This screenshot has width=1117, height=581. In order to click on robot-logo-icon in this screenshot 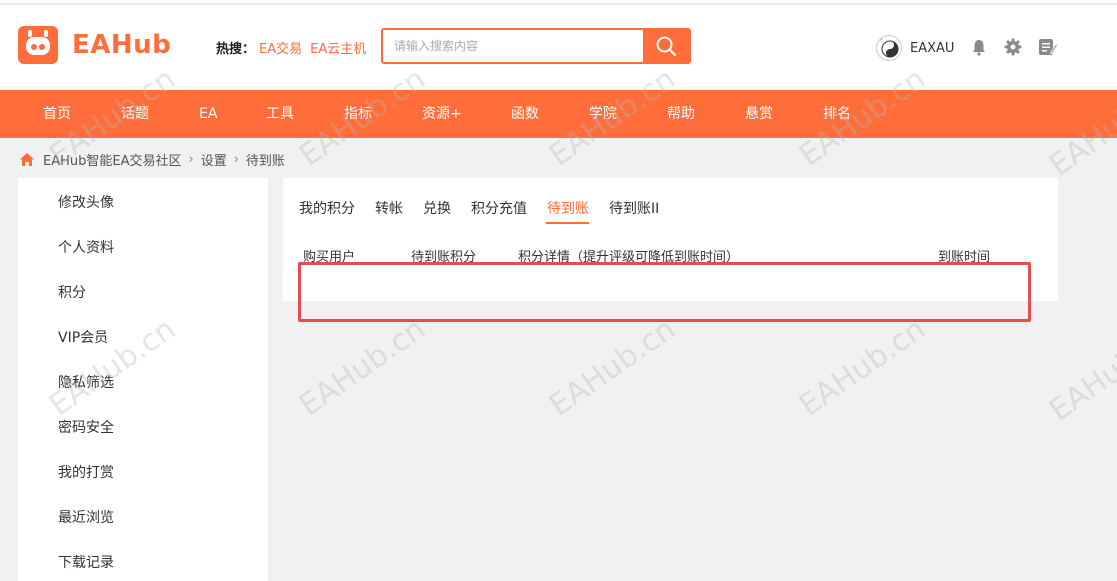, I will do `click(38, 45)`.